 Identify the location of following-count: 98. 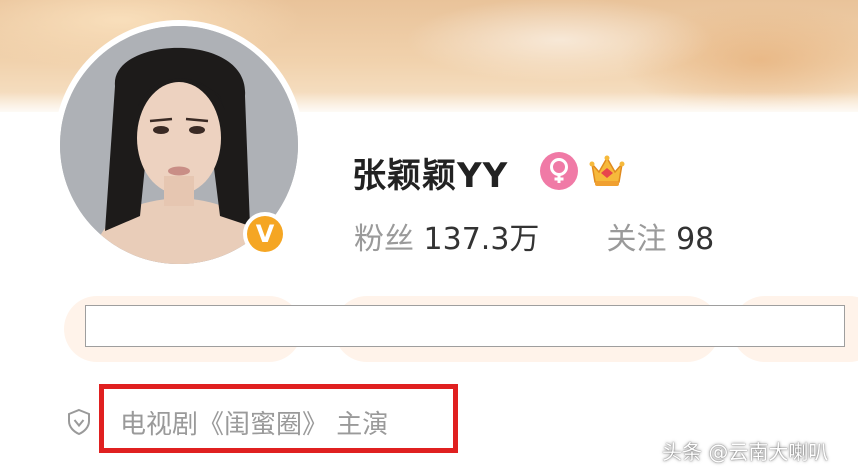
(695, 239).